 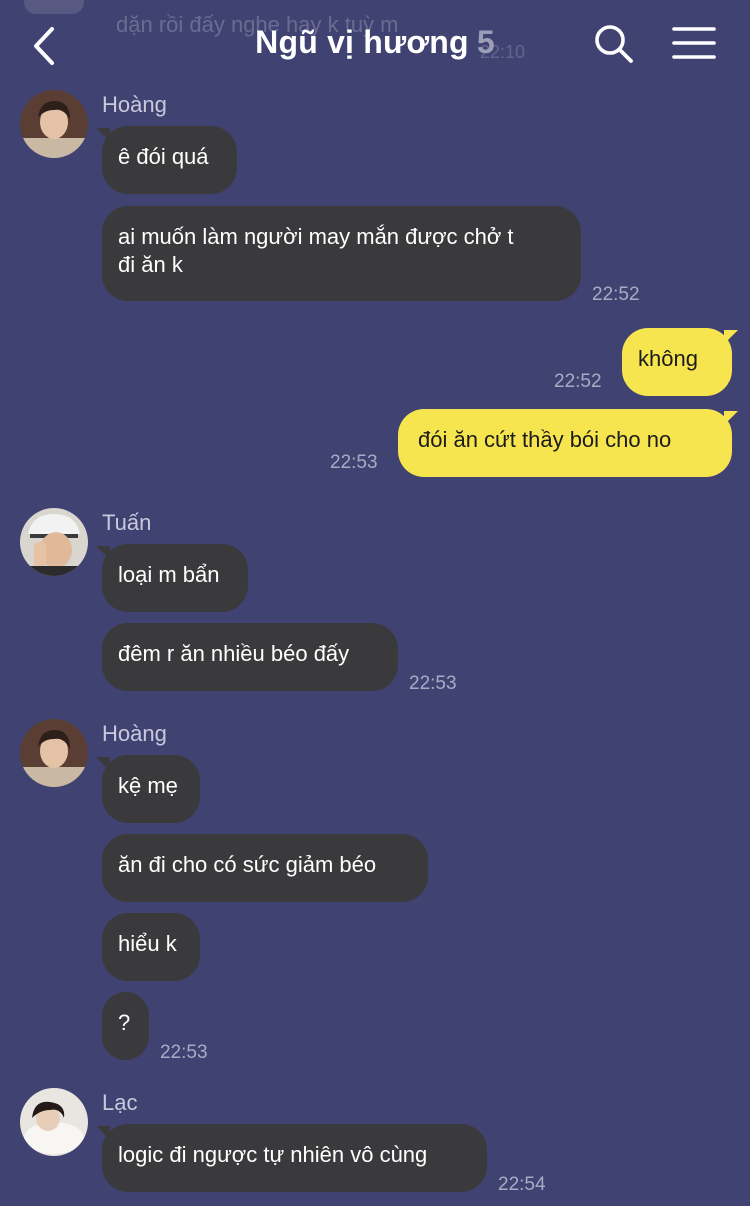 What do you see at coordinates (127, 522) in the screenshot?
I see `sender-name: Tuấn` at bounding box center [127, 522].